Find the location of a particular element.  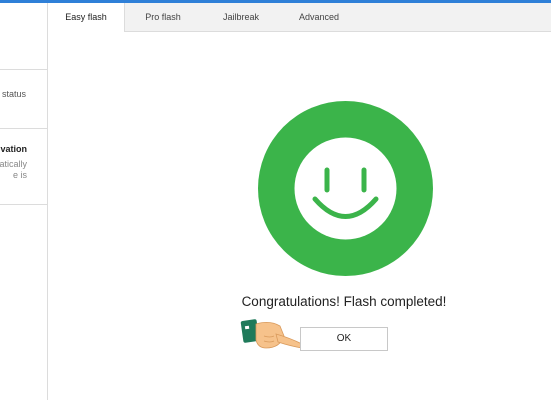

tab-easy-flash: Easy flash is located at coordinates (86, 17).